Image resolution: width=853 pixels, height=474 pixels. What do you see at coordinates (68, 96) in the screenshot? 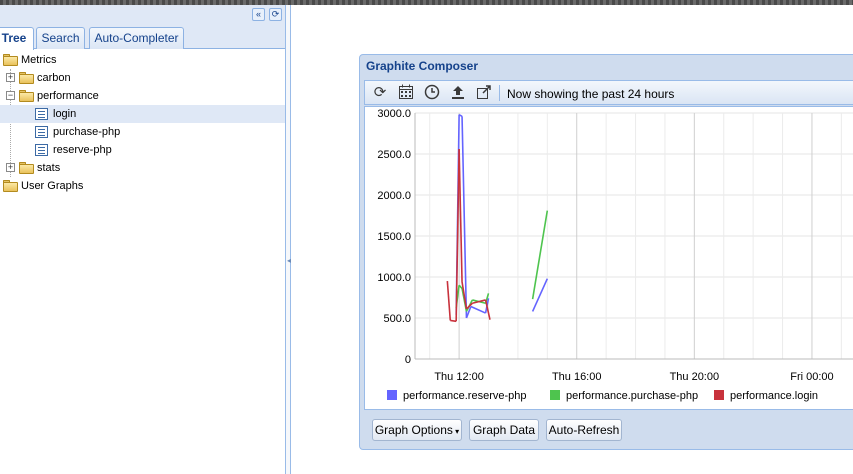
I see `tree-node-label: performance` at bounding box center [68, 96].